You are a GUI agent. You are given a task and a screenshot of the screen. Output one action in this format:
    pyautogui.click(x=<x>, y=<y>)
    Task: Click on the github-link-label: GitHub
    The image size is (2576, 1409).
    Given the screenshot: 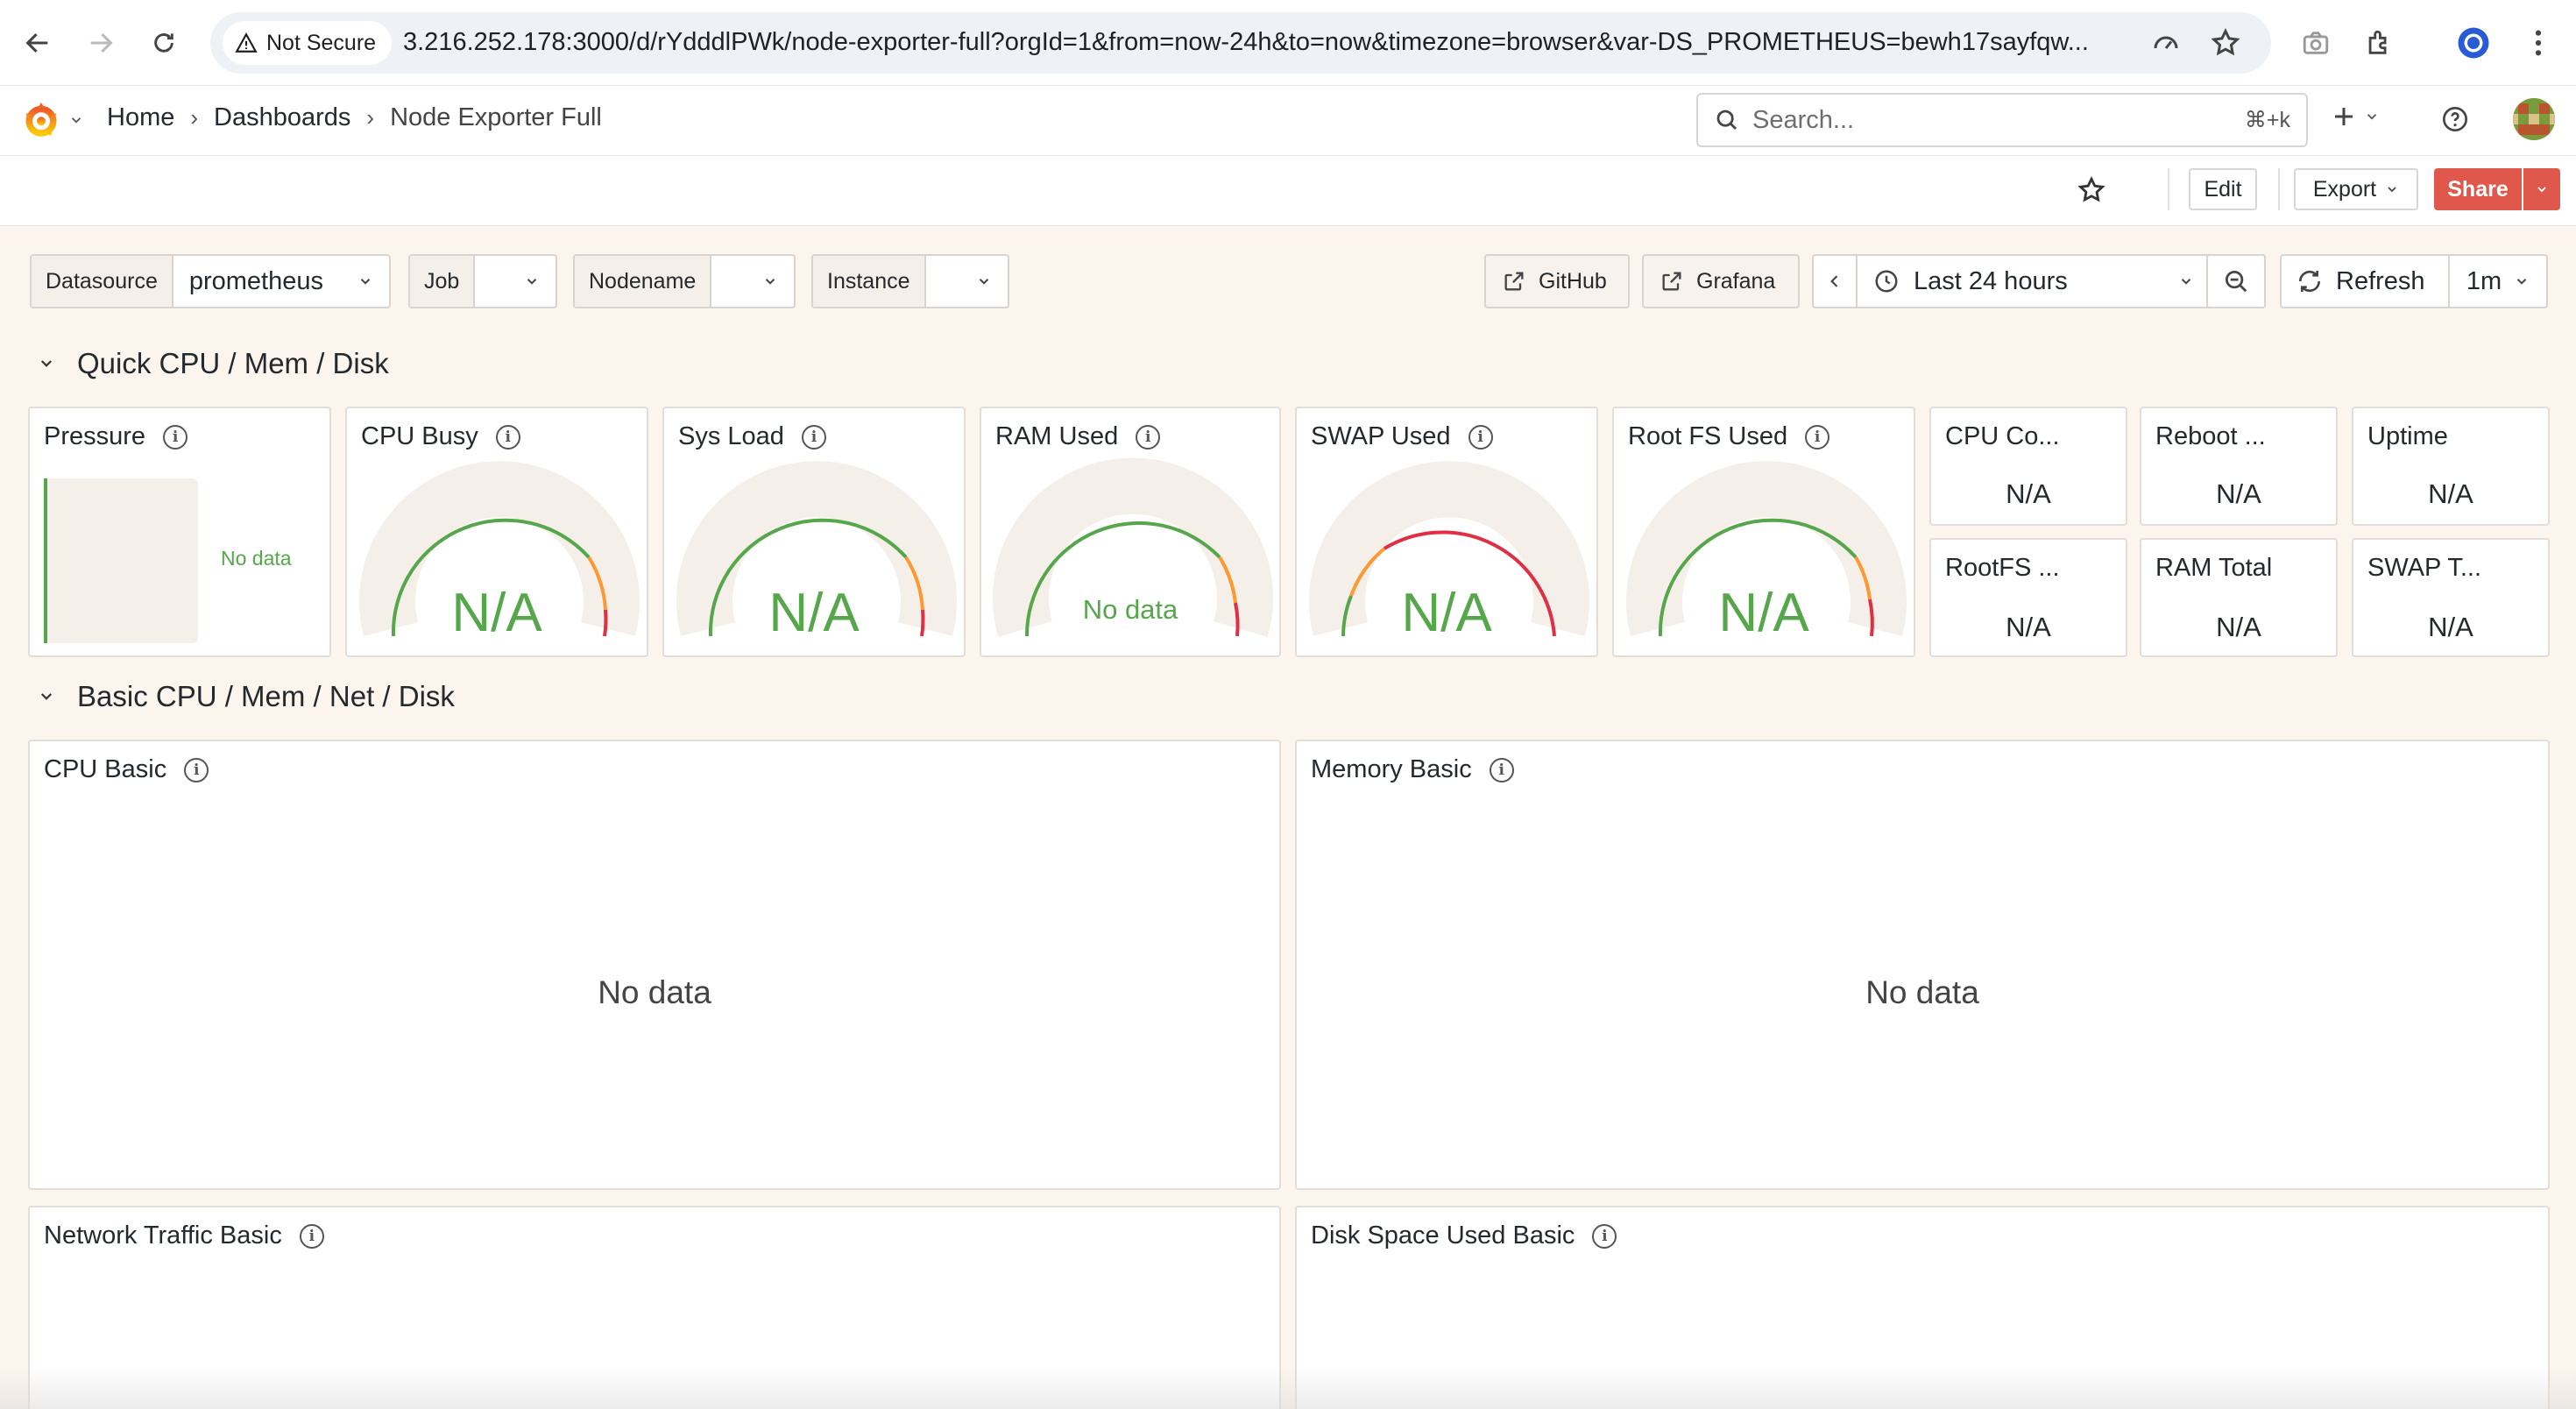 What is the action you would take?
    pyautogui.click(x=1573, y=281)
    